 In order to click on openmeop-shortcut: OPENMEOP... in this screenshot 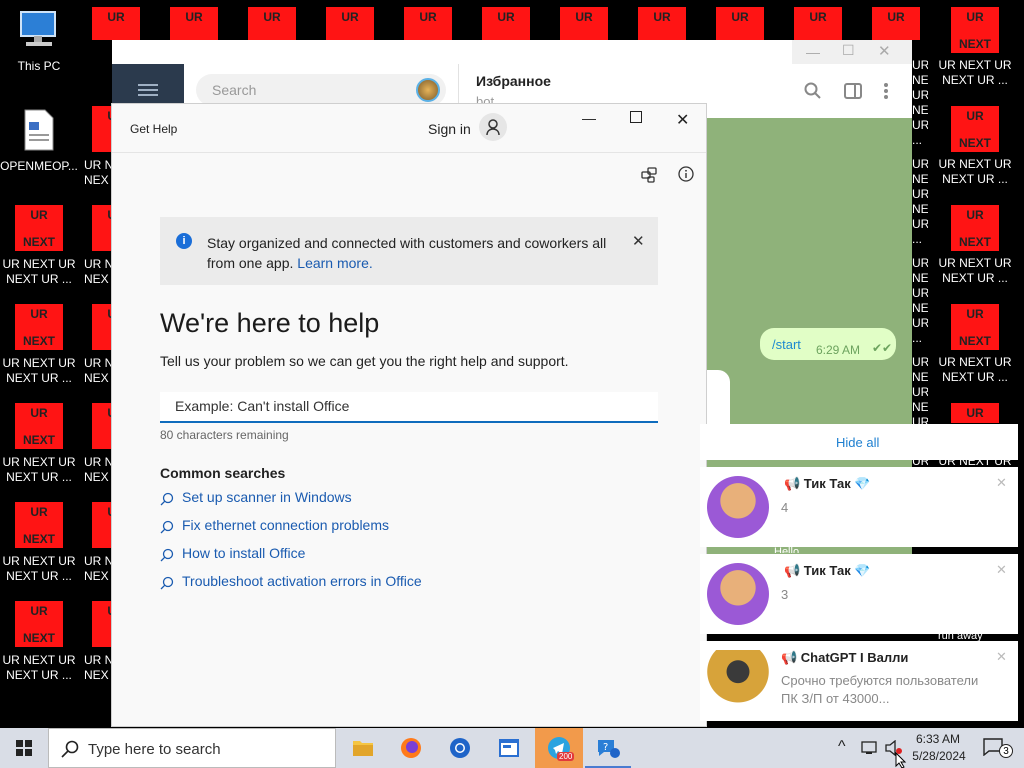, I will do `click(39, 141)`.